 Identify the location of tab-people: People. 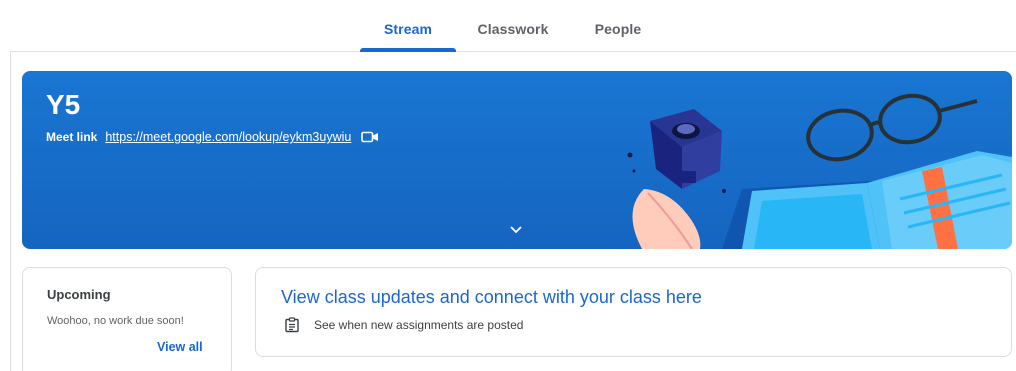
(618, 29).